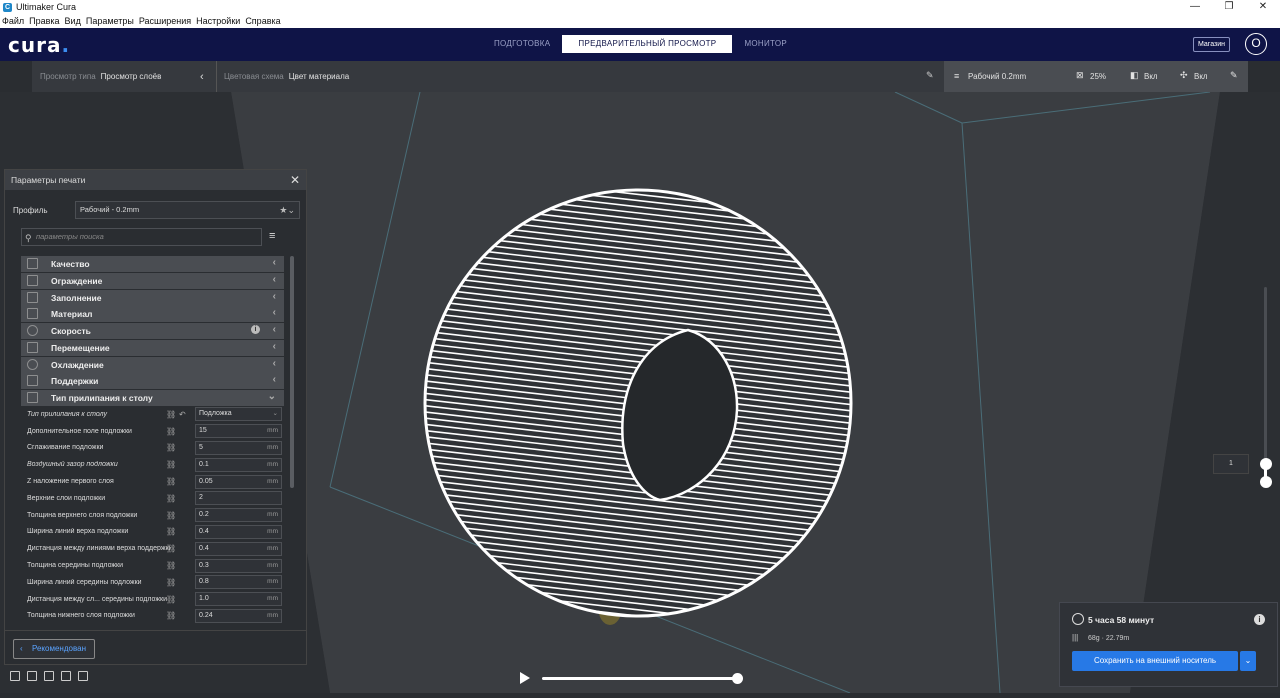  I want to click on close-window-button: ✕, so click(1263, 7).